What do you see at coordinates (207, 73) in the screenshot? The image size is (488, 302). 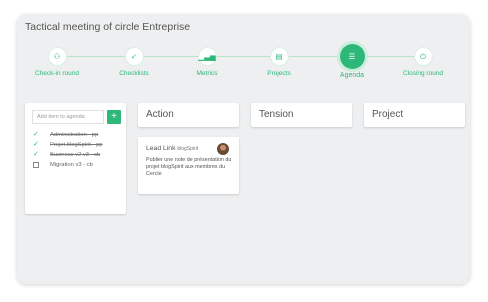 I see `step-label: Metrics` at bounding box center [207, 73].